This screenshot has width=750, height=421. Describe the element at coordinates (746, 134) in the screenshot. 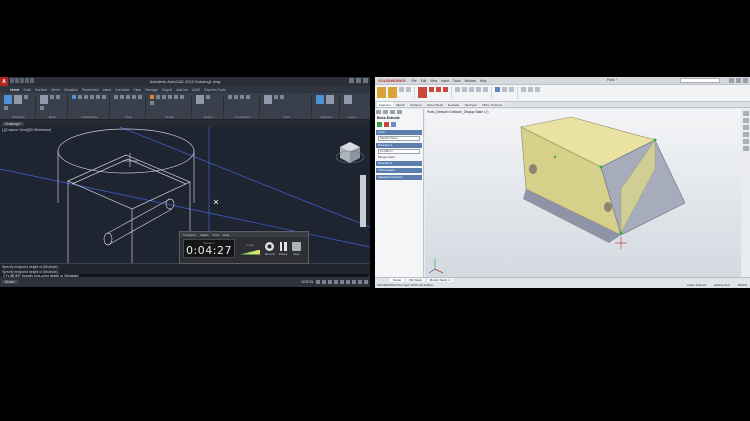

I see `view-palette-icon` at that location.